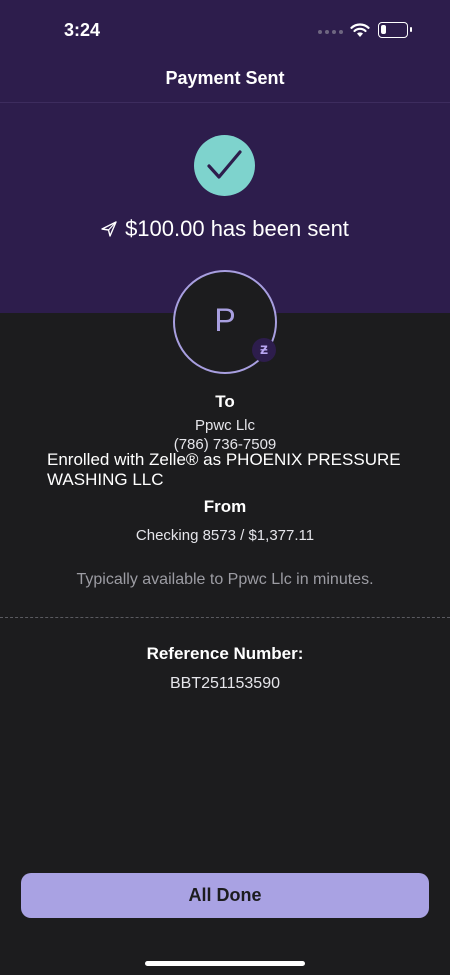  Describe the element at coordinates (225, 78) in the screenshot. I see `page-title: Payment Sent` at that location.